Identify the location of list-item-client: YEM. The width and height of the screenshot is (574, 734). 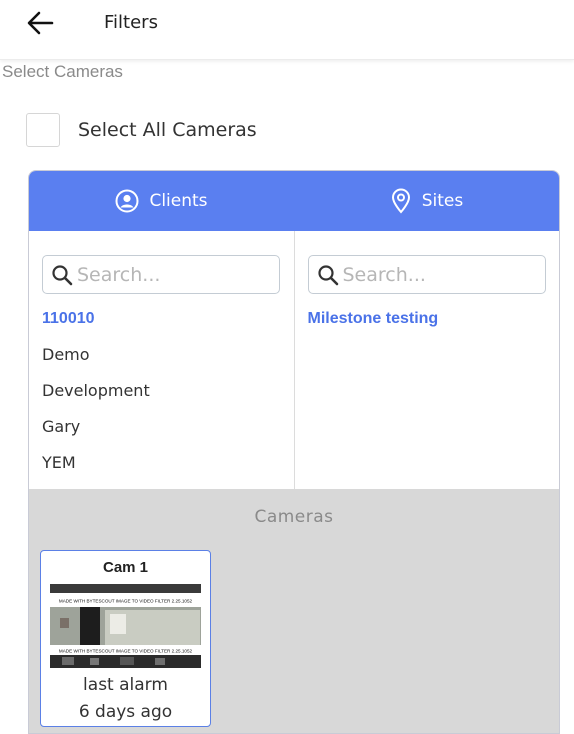
(96, 467).